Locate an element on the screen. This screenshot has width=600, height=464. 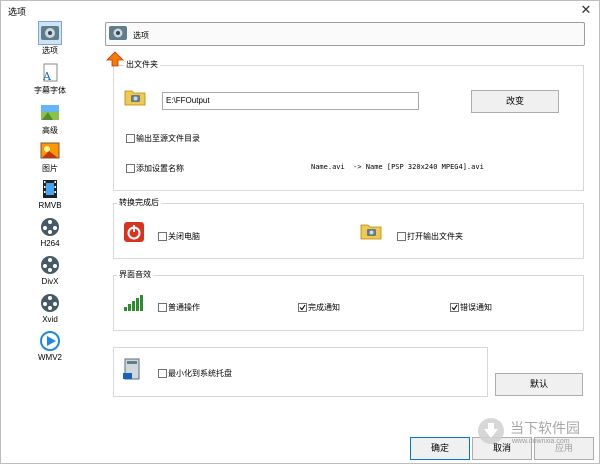
minimize-to-tray-checkbox is located at coordinates (162, 373).